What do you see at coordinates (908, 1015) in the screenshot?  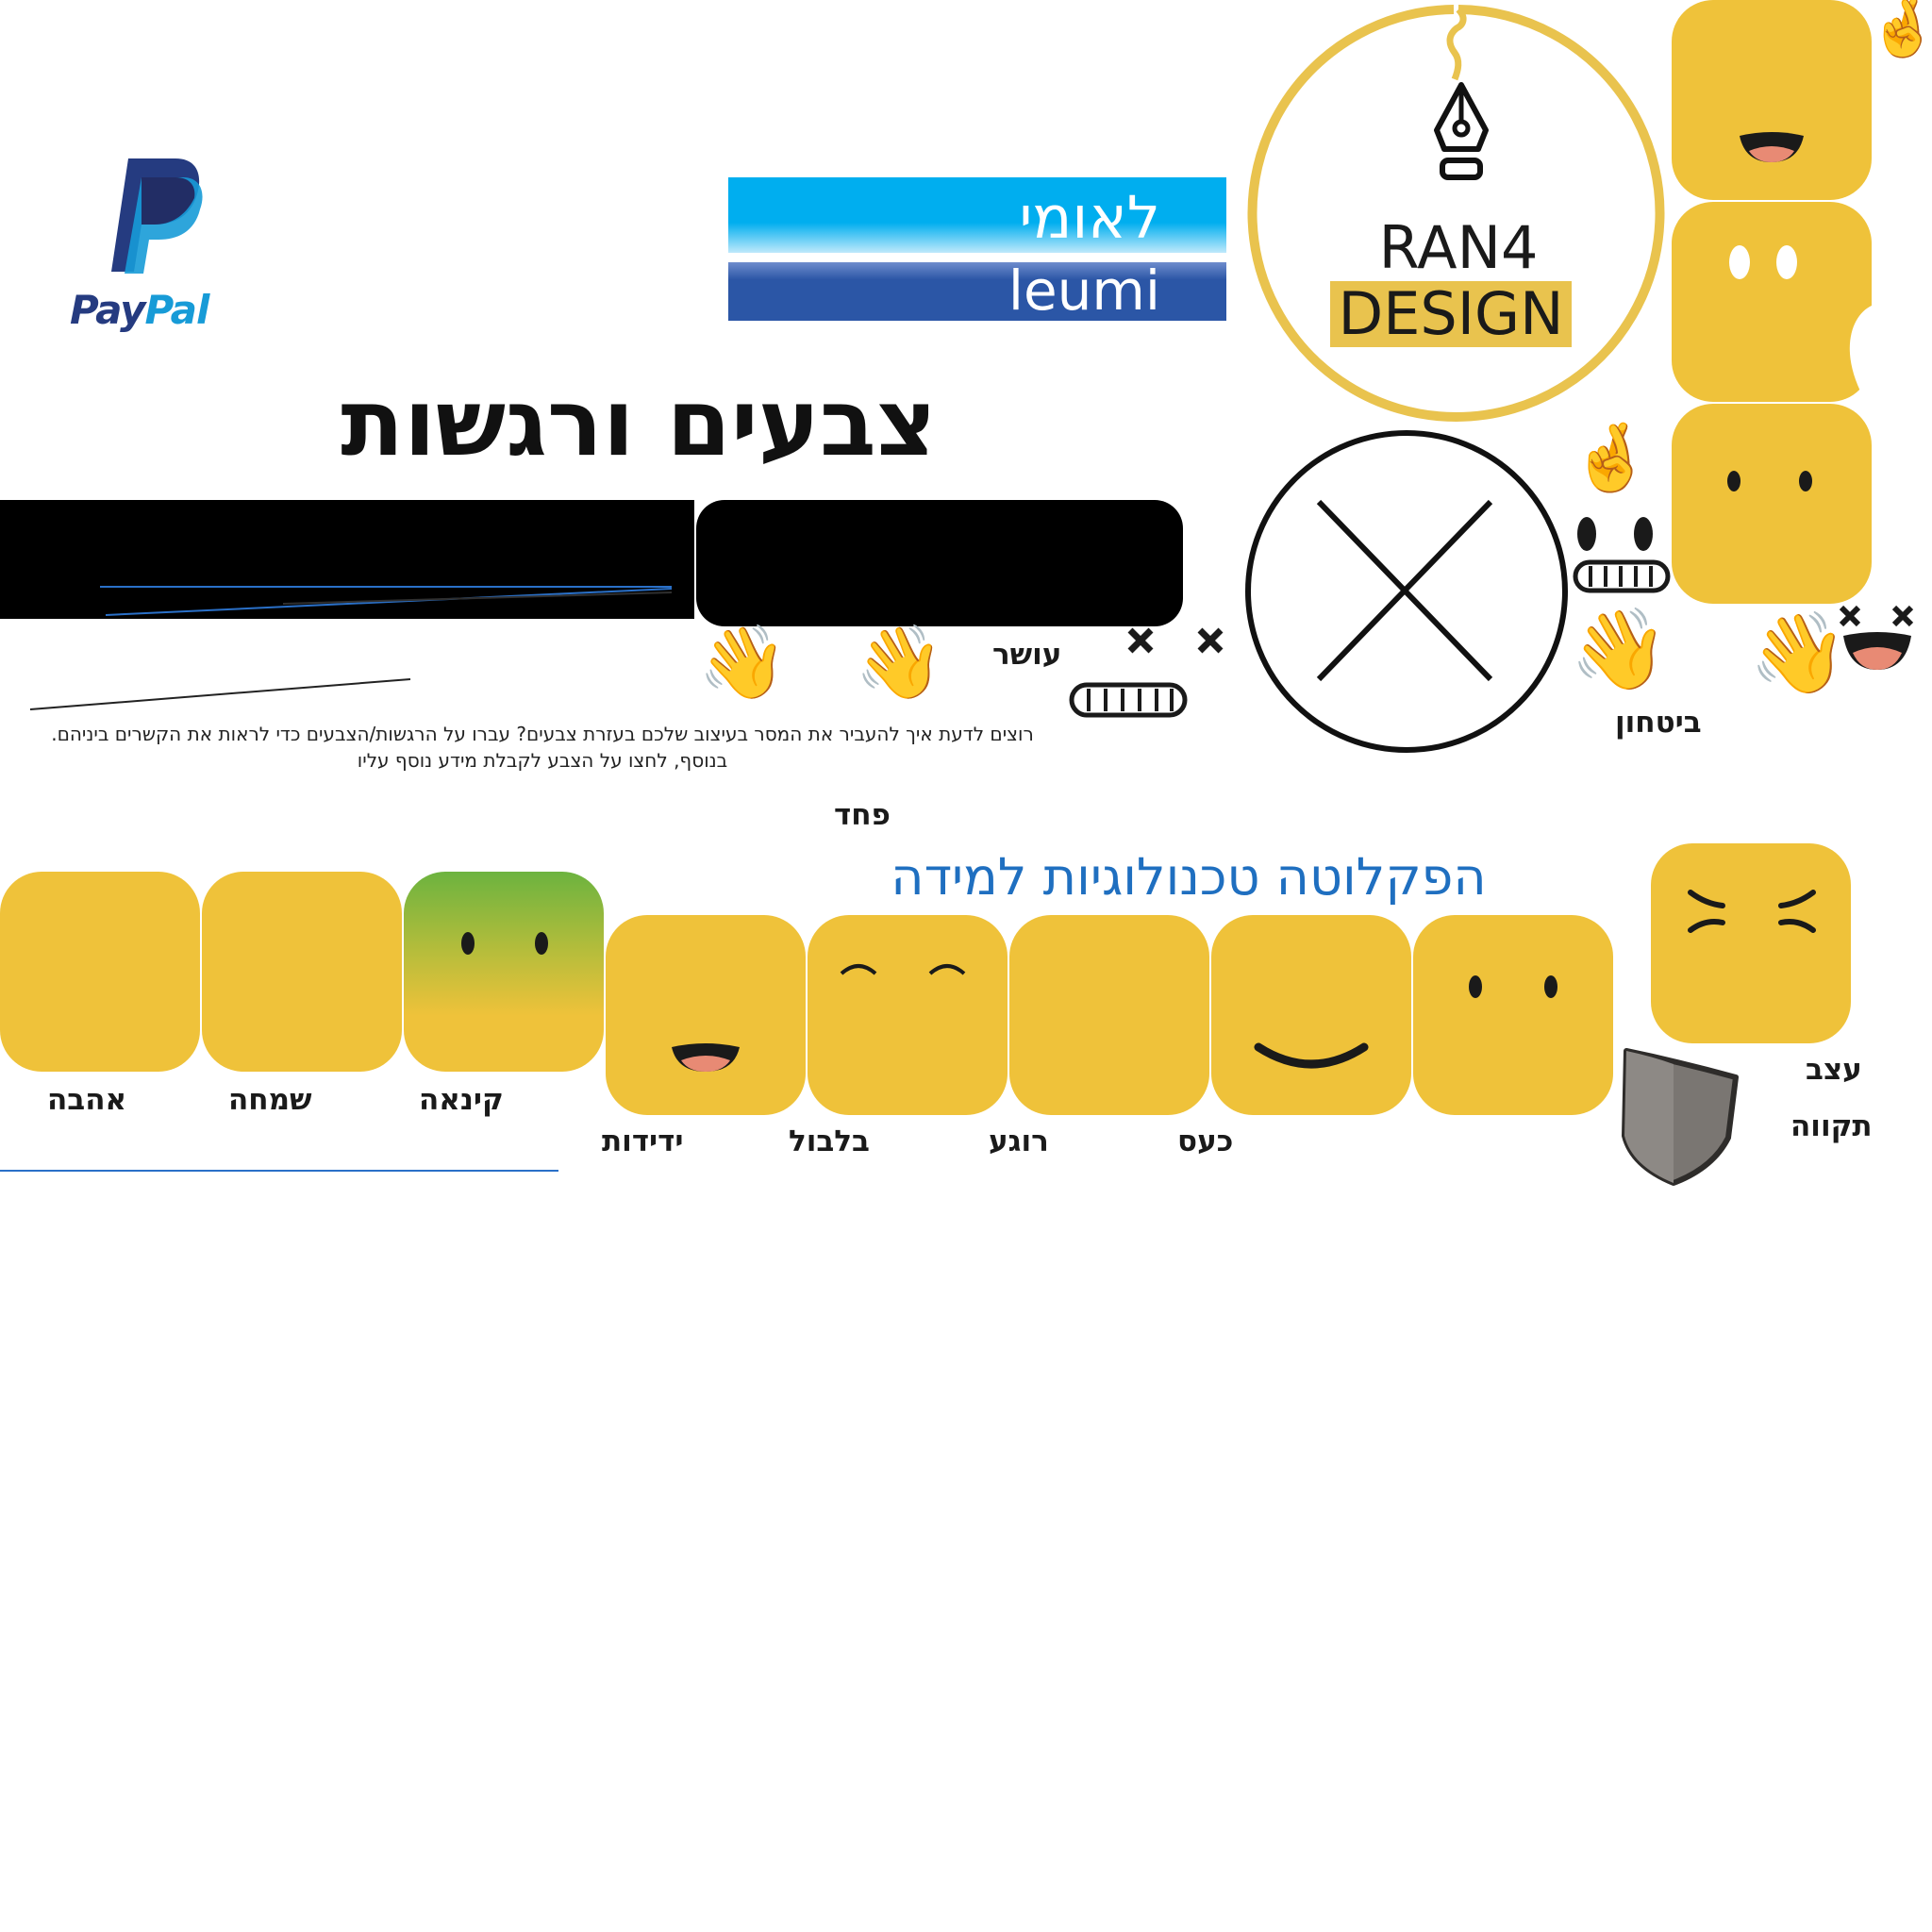 I see `emotion-tile-confusion` at bounding box center [908, 1015].